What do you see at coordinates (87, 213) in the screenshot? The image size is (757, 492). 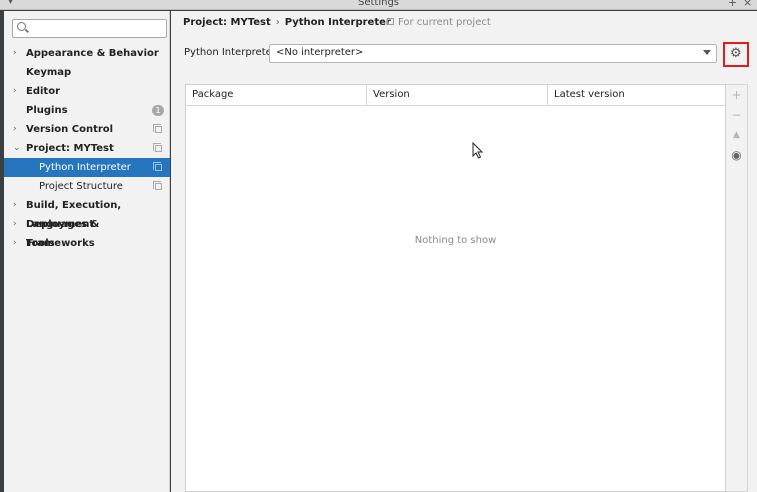 I see `sidebar-item-build-execution-deployment: › Build, Execution, Deployment` at bounding box center [87, 213].